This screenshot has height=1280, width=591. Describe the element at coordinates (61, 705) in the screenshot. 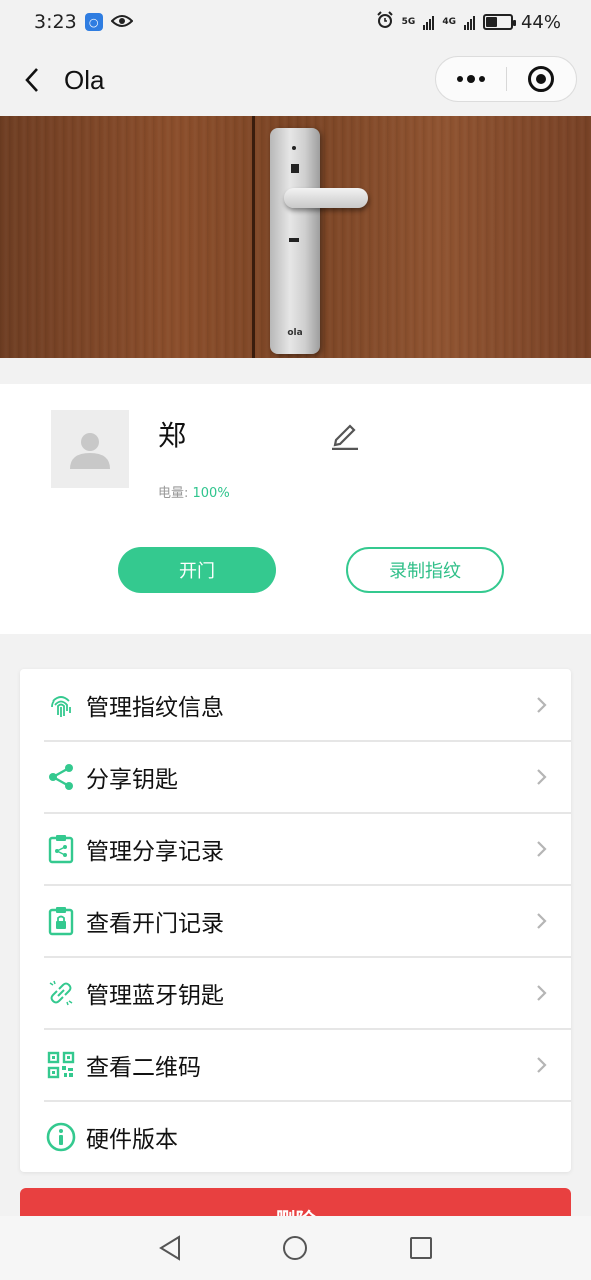

I see `fingerprint-icon` at that location.